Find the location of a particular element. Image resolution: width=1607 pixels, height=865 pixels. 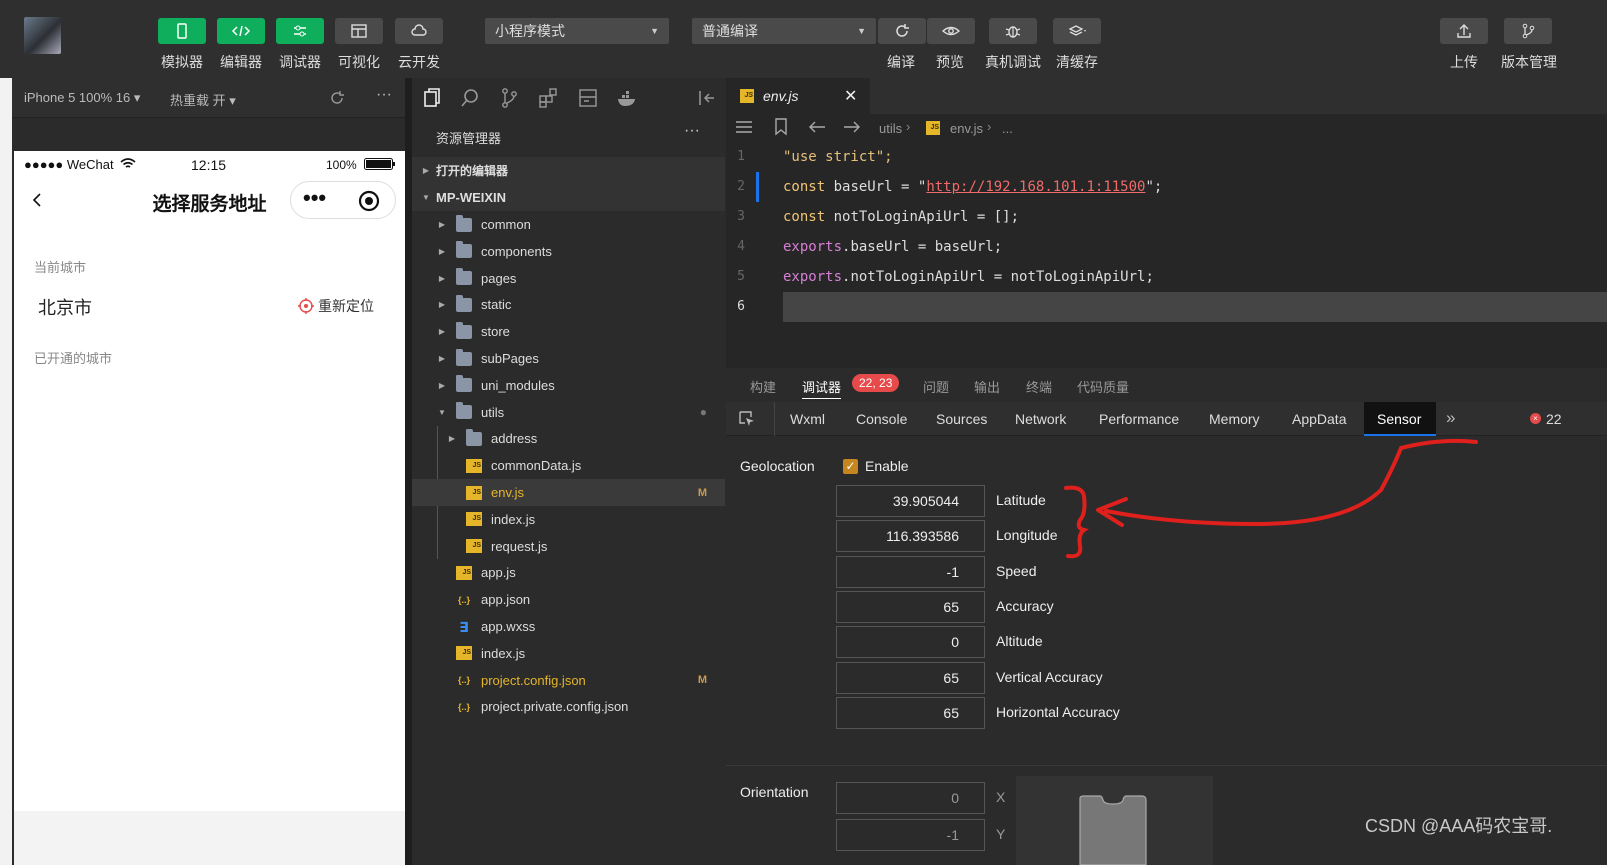

hot-reload-toggle: 热重载 开 ▾ is located at coordinates (203, 99).